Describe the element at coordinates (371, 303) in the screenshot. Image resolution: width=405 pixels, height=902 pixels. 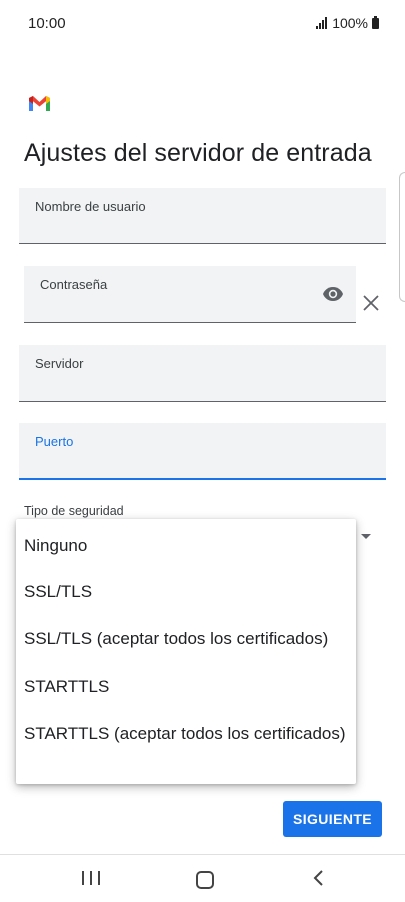
I see `clear-icon` at that location.